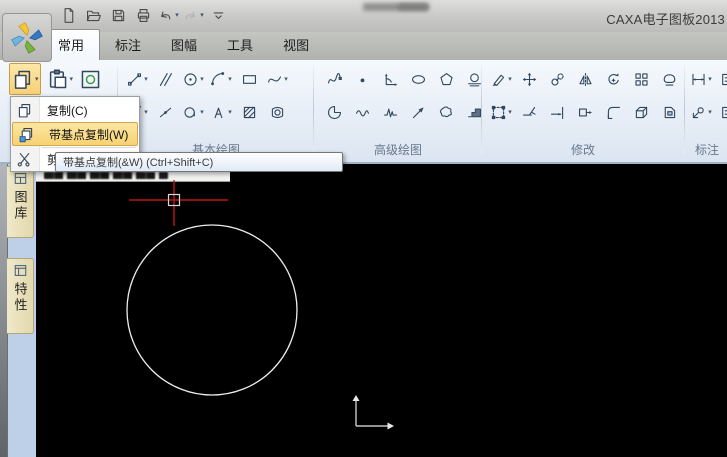 Image resolution: width=727 pixels, height=457 pixels. I want to click on trim-button, so click(529, 112).